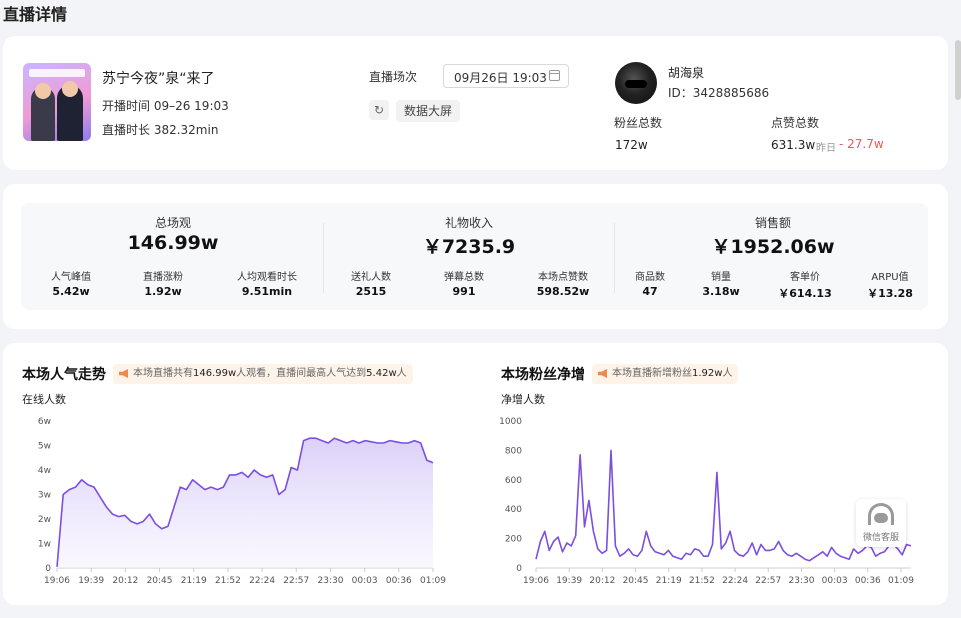  What do you see at coordinates (165, 106) in the screenshot?
I see `live-start-time: 开播时间 09–26 19:03` at bounding box center [165, 106].